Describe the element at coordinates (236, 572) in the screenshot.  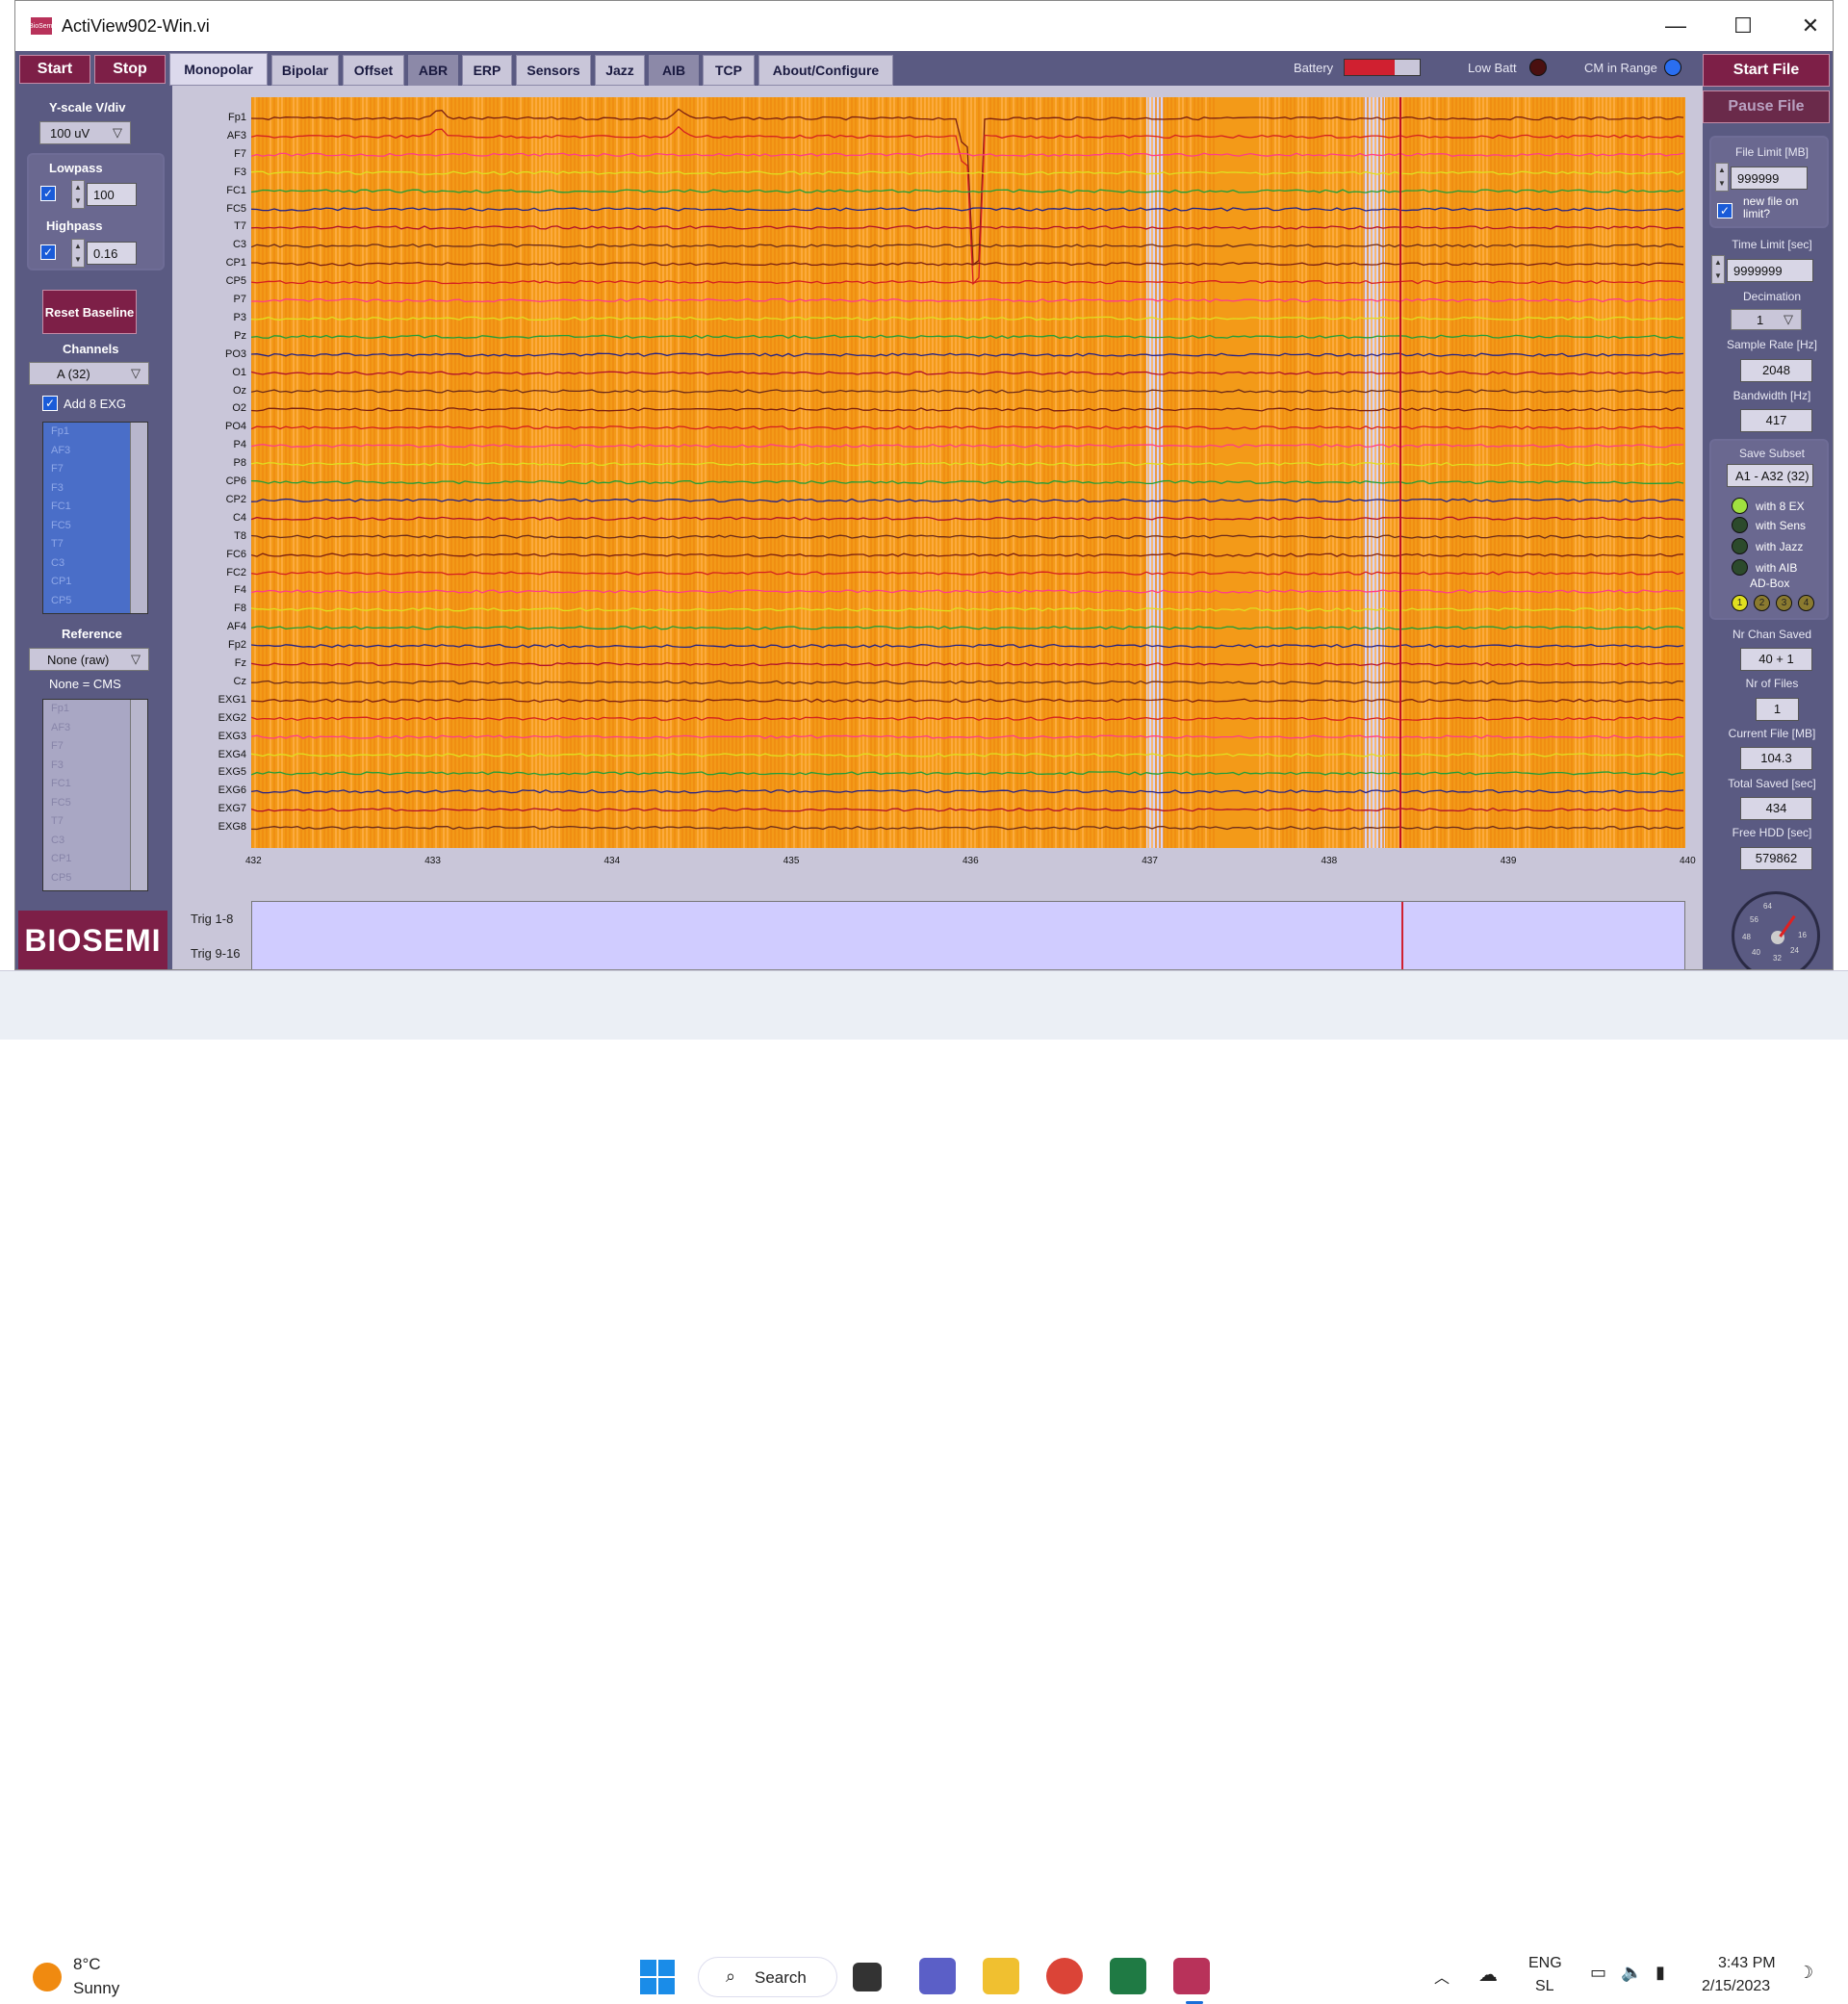
I see `channel-label: FC2` at that location.